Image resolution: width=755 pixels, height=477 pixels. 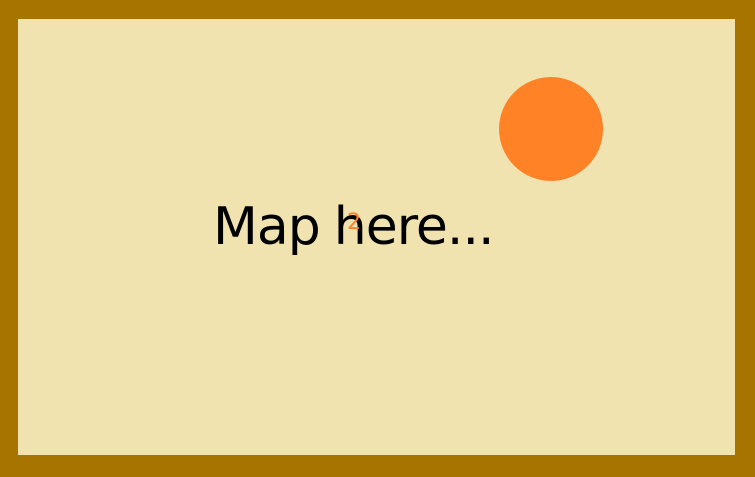 What do you see at coordinates (551, 129) in the screenshot?
I see `circle-marker-icon` at bounding box center [551, 129].